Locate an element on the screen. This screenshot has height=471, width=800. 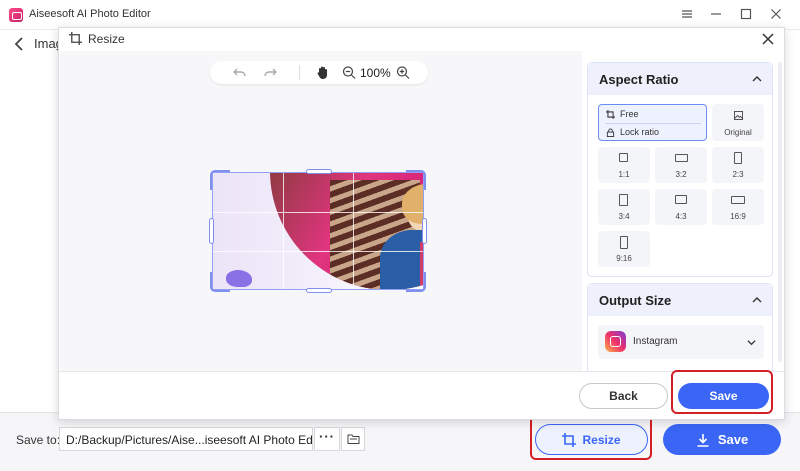
dialog-title: Resize is located at coordinates (106, 39).